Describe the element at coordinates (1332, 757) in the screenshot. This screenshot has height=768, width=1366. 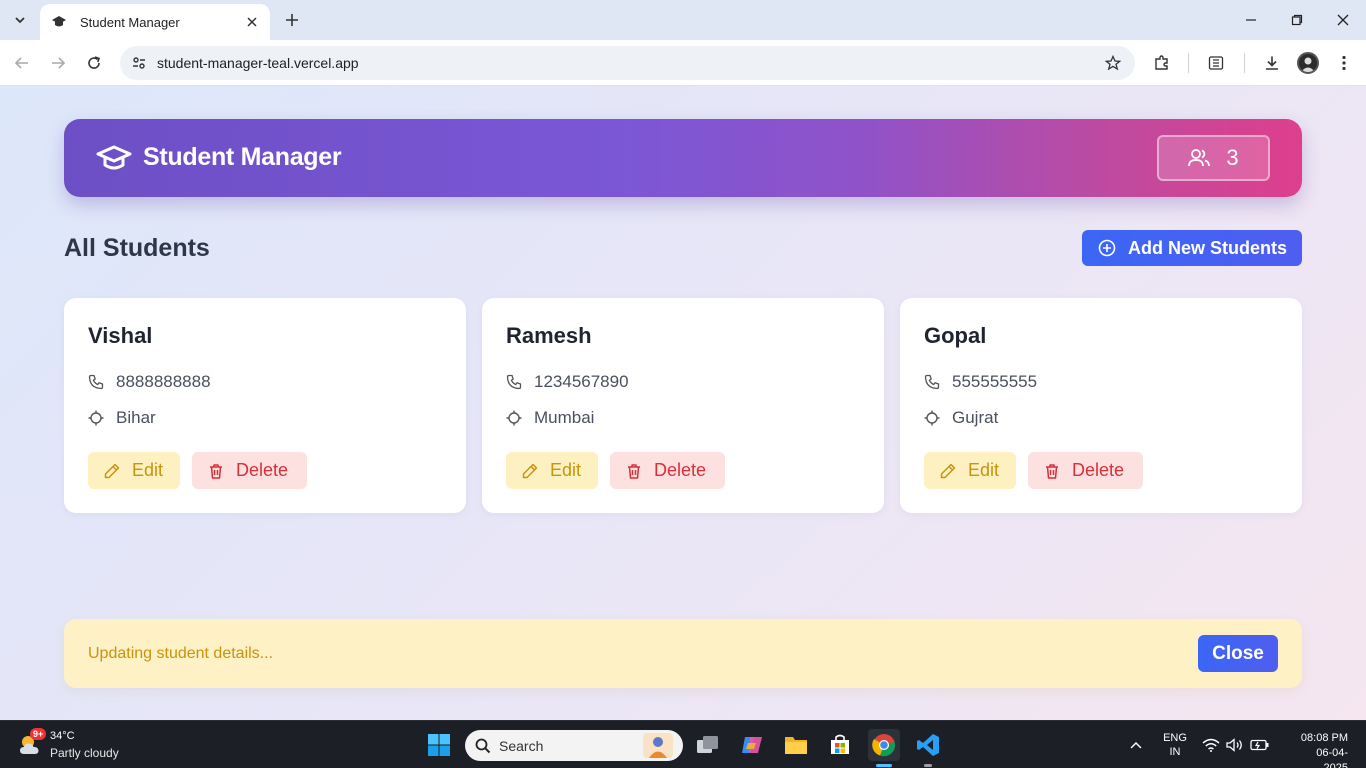
I see `clock-date: 06-04-2025` at that location.